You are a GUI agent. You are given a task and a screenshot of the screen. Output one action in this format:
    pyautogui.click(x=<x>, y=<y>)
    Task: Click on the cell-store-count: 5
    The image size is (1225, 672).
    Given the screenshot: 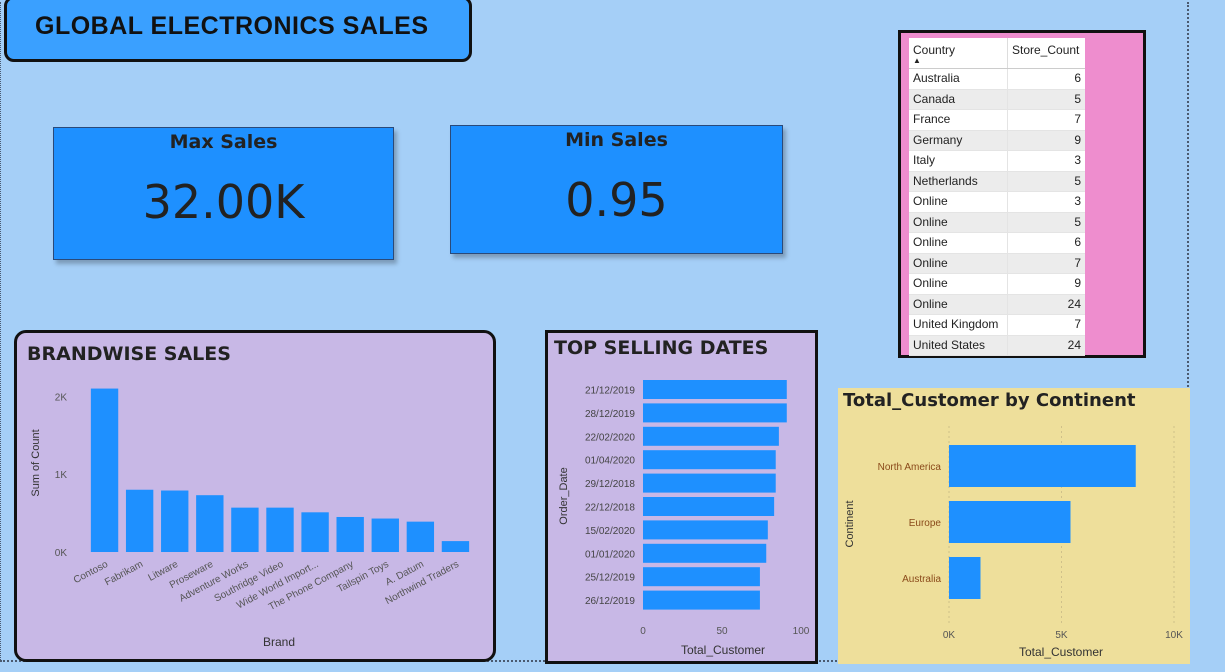 What is the action you would take?
    pyautogui.click(x=1046, y=99)
    